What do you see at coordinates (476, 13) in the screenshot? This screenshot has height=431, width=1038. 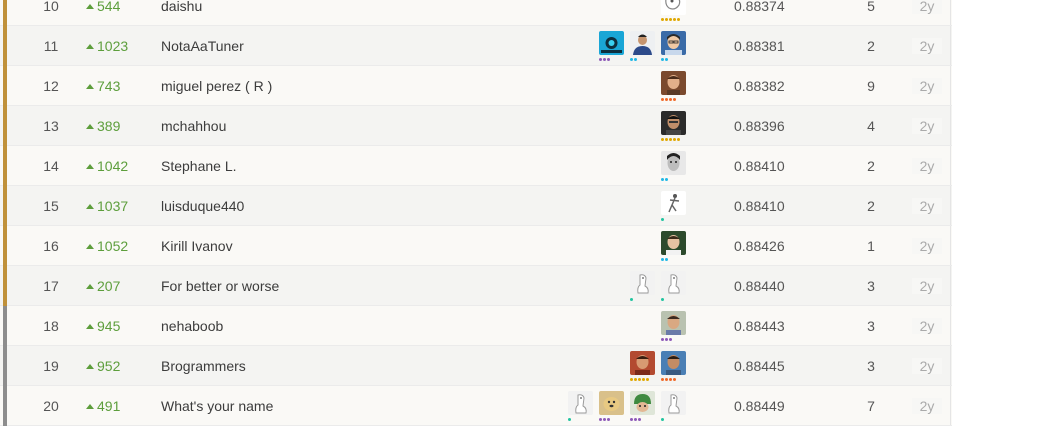 I see `table-row: 10 544 daishu 0.88374 5 2y` at bounding box center [476, 13].